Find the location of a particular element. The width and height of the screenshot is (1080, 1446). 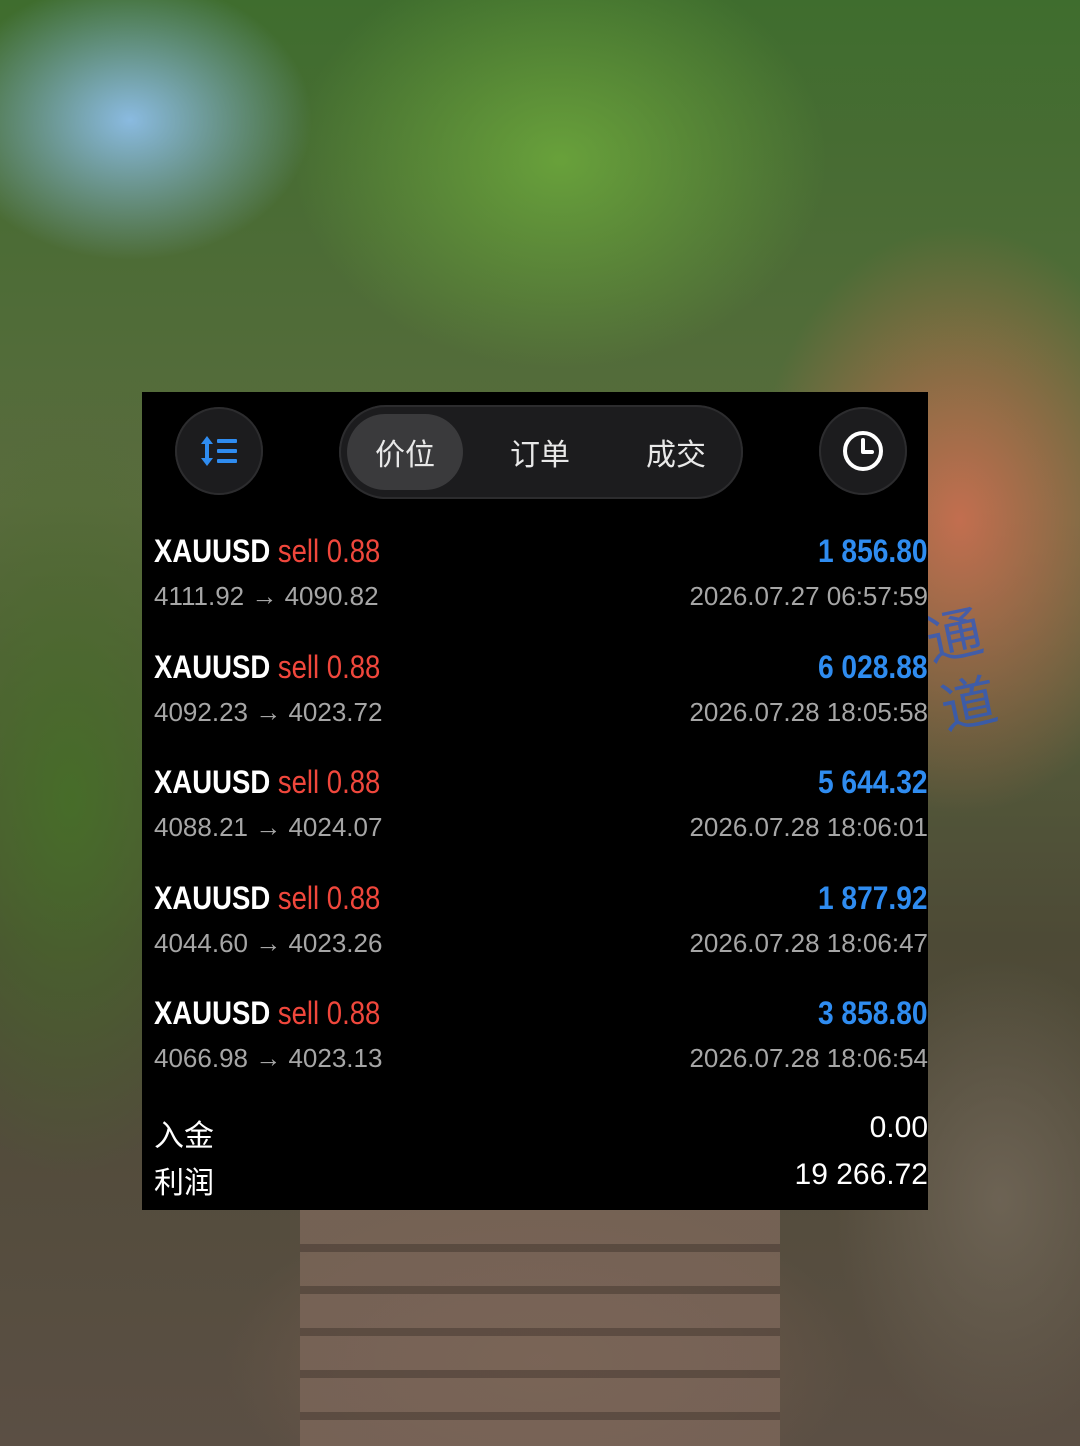

open-price: 4088.21 is located at coordinates (201, 827).